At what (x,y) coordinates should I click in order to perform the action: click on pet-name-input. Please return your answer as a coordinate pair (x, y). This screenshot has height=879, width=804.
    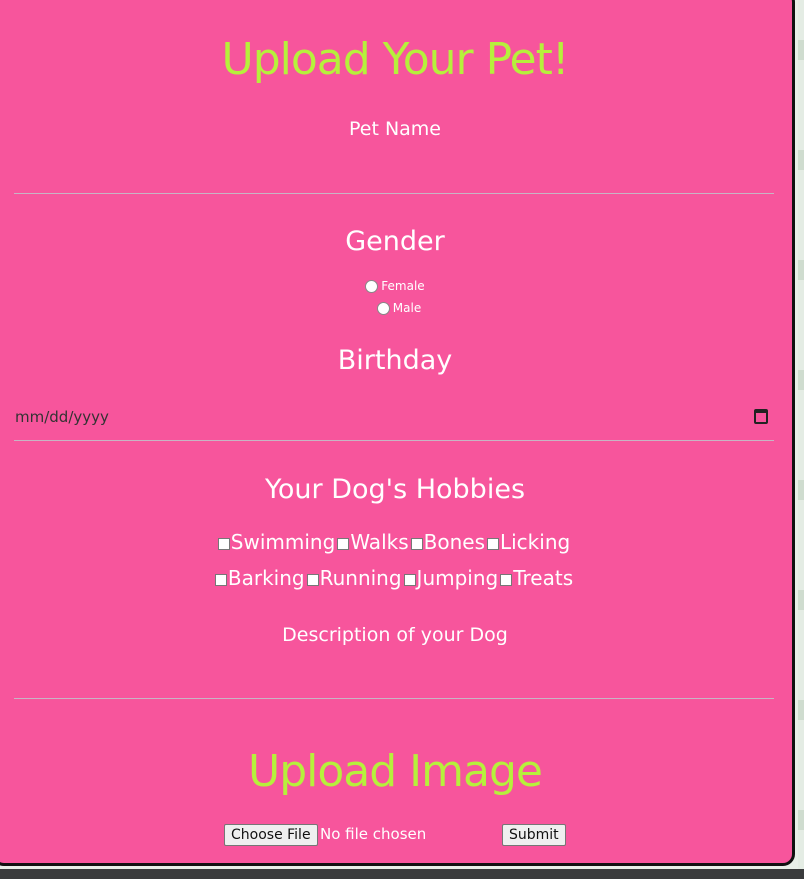
    Looking at the image, I should click on (394, 193).